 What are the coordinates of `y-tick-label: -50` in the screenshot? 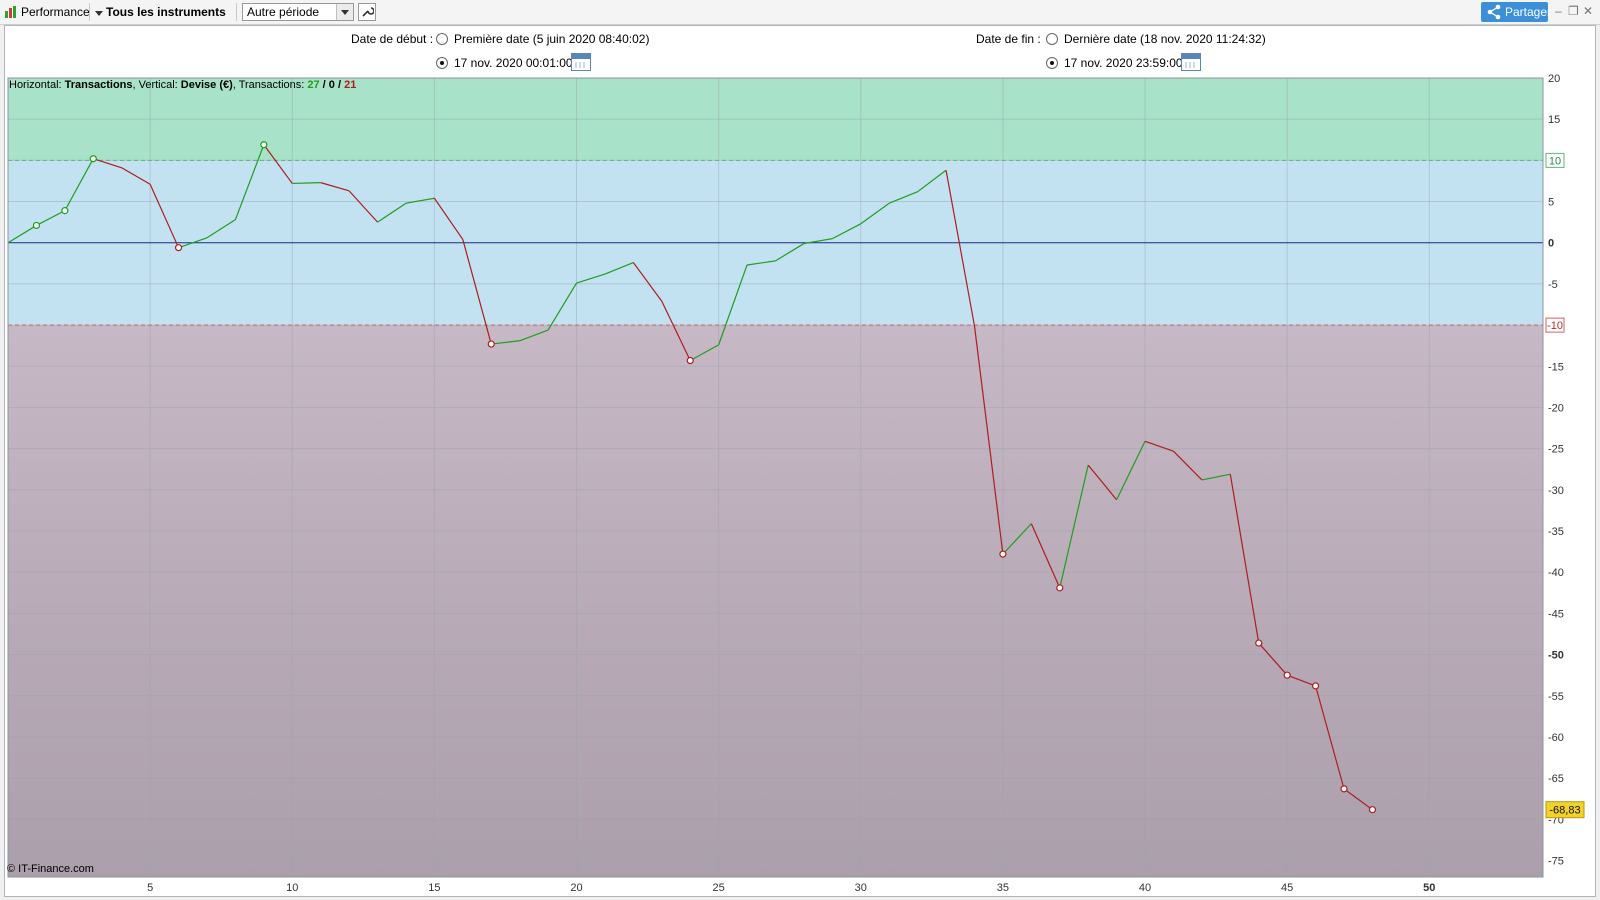 It's located at (1556, 656).